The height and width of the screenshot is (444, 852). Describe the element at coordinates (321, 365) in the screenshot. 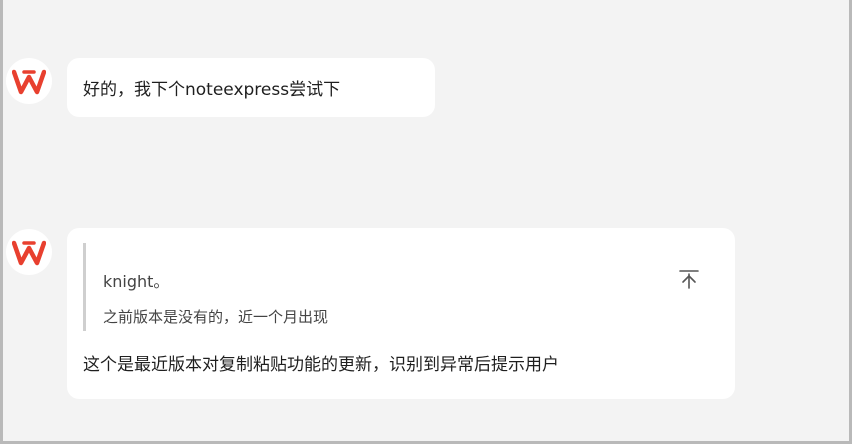

I see `message-text: 这个是最近版本对复制粘贴功能的更新，识别到异常后提示用户` at that location.